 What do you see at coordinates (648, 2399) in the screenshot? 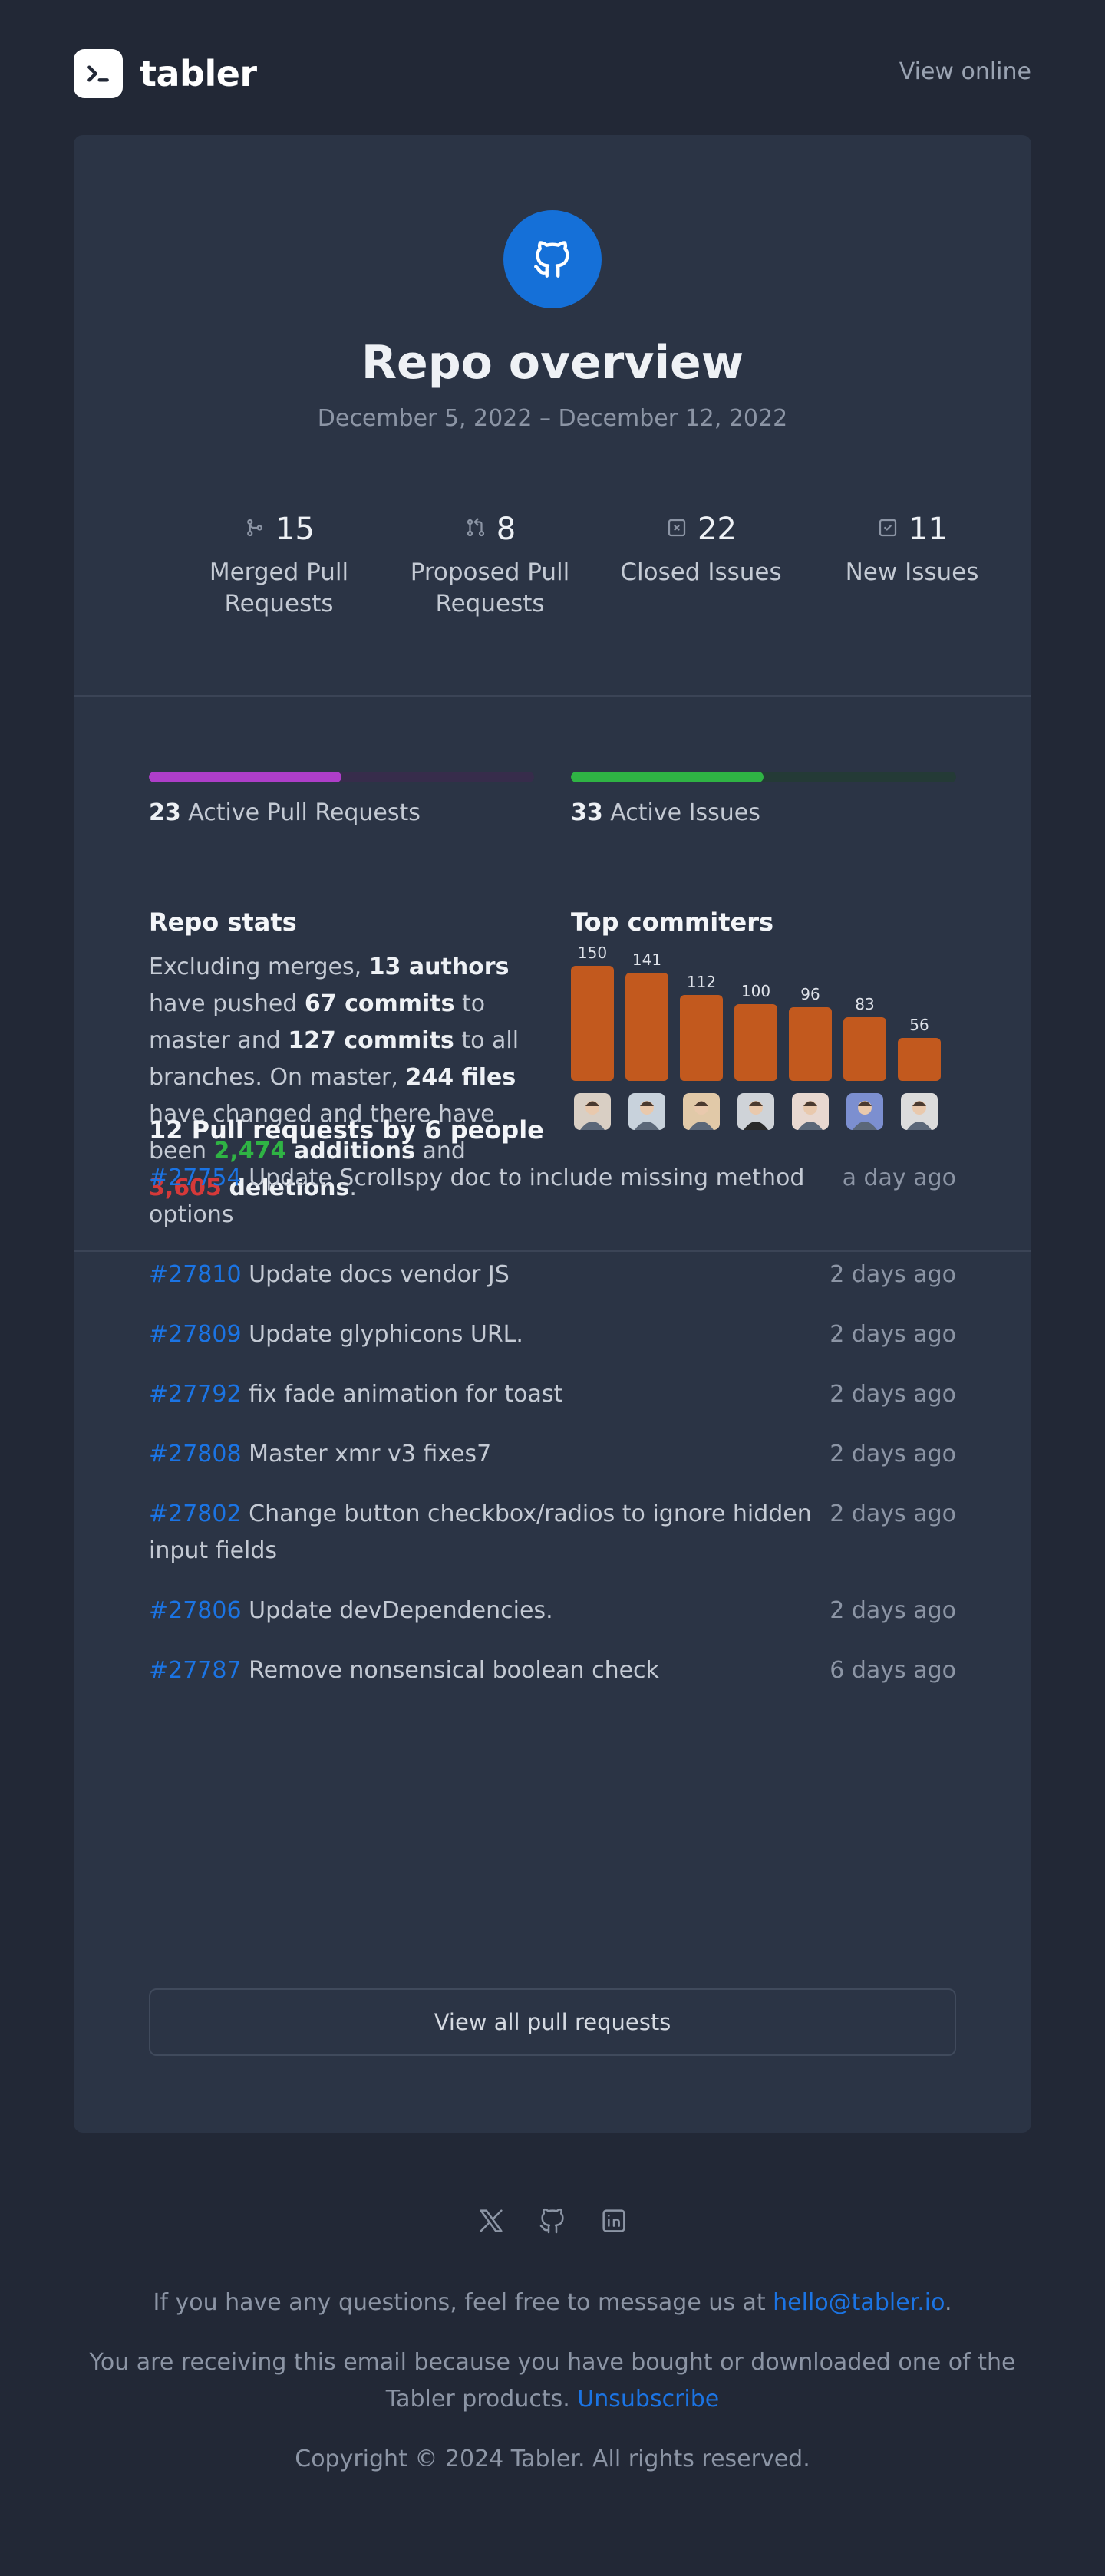
I see `unsubscribe-link: Unsubscribe` at bounding box center [648, 2399].